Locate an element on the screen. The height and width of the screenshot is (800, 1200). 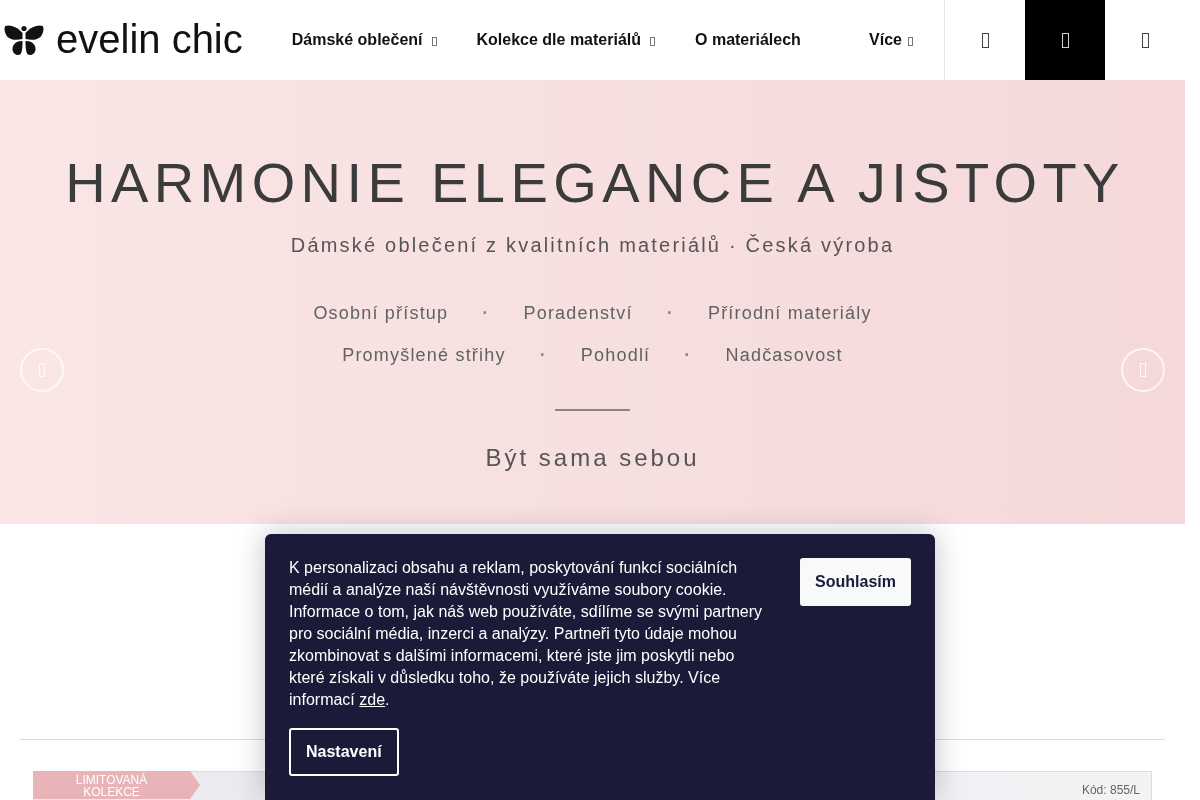
header-icon-button is located at coordinates (1065, 40).